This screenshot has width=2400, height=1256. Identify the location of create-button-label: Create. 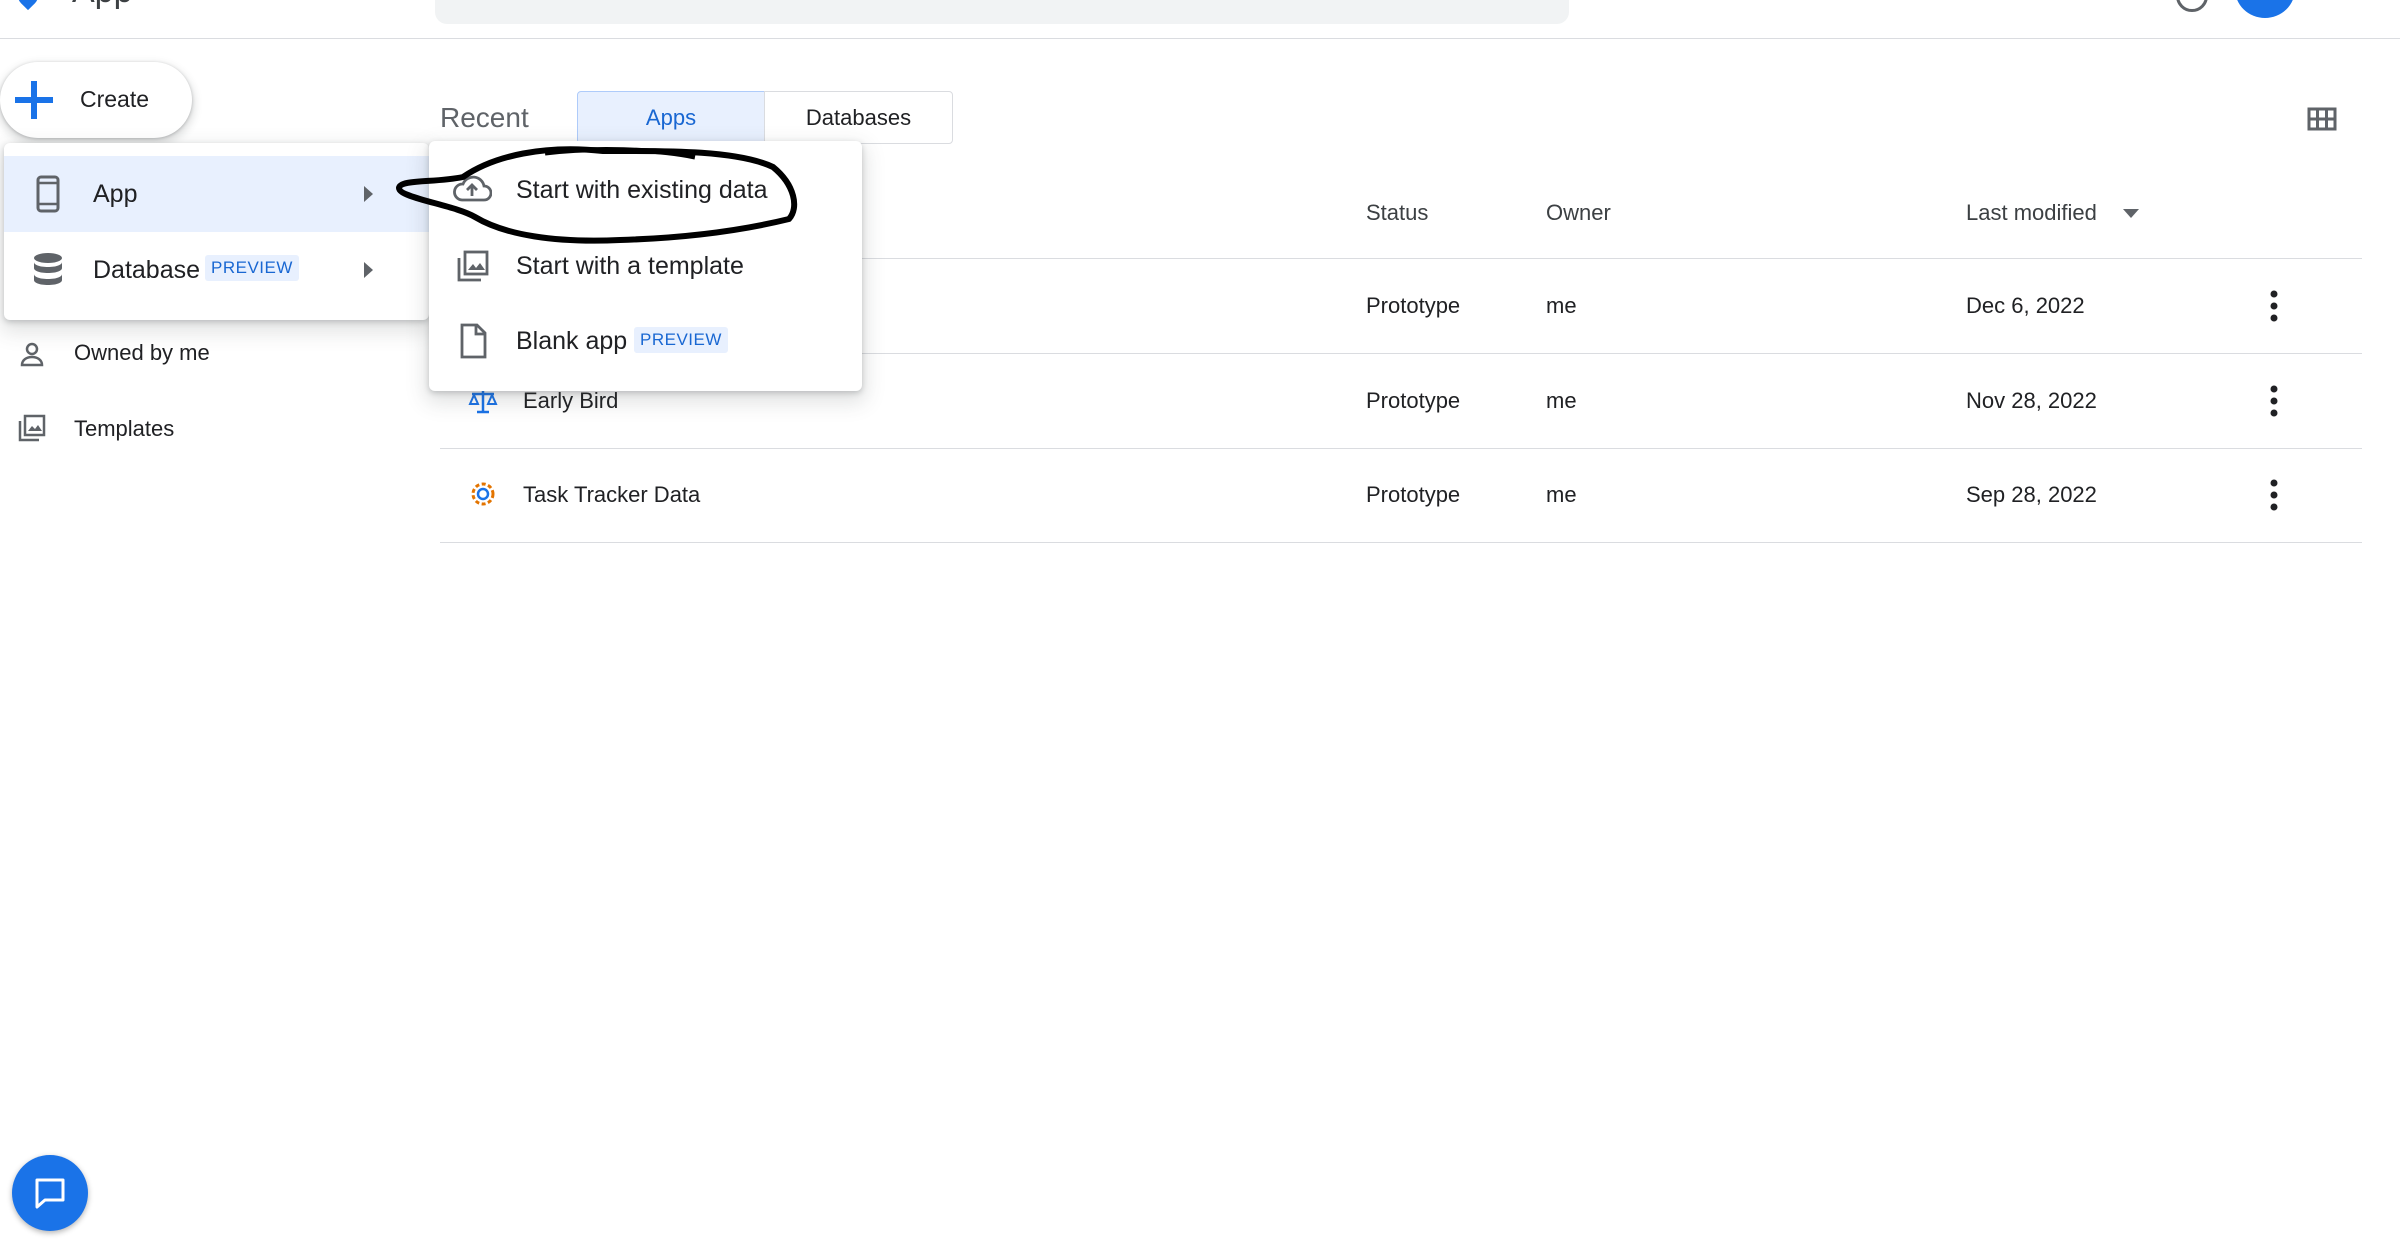
(115, 99).